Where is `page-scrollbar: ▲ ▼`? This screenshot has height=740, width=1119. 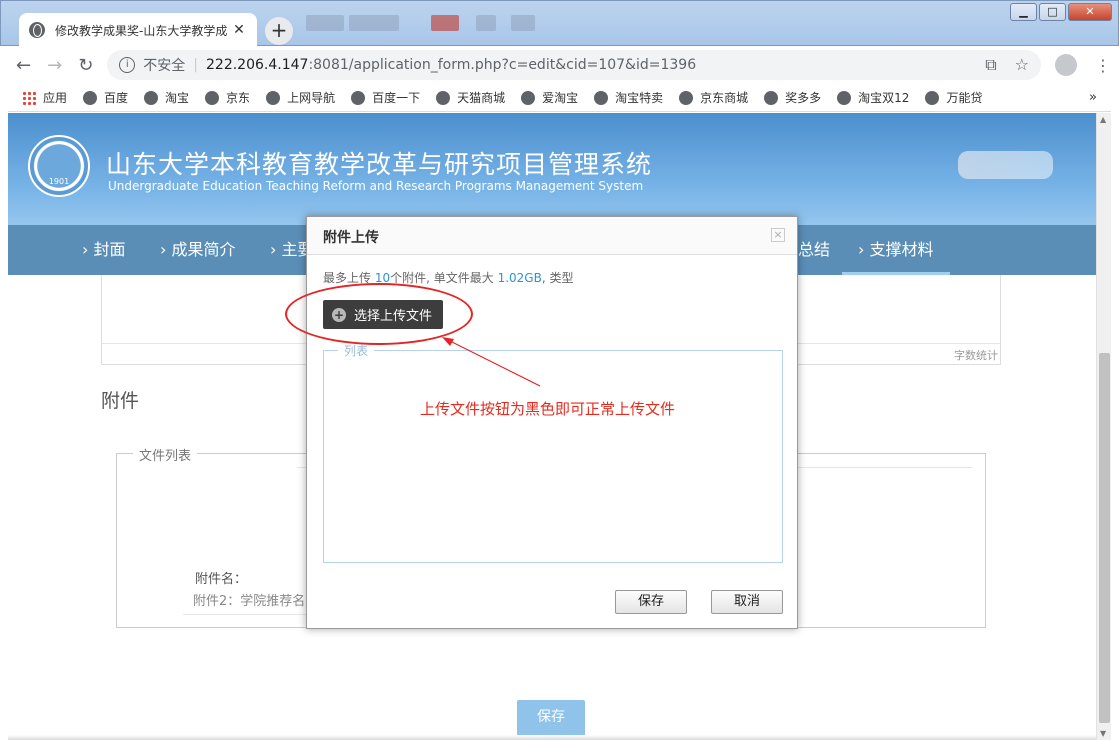
page-scrollbar: ▲ ▼ is located at coordinates (1103, 426).